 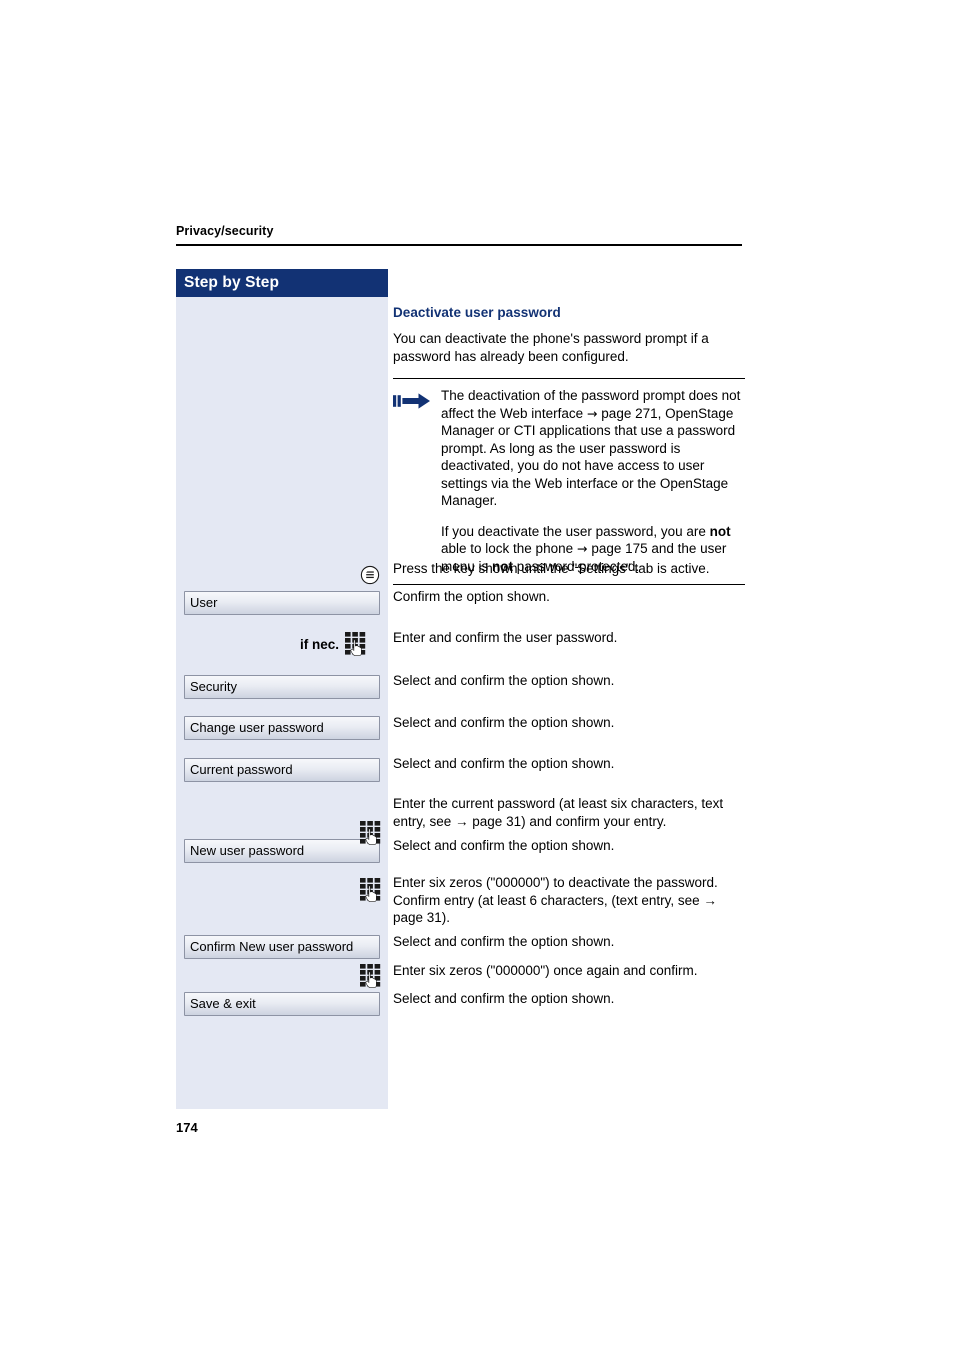 What do you see at coordinates (282, 947) in the screenshot?
I see `option-button-confirm-new-user-password: Confirm New user password` at bounding box center [282, 947].